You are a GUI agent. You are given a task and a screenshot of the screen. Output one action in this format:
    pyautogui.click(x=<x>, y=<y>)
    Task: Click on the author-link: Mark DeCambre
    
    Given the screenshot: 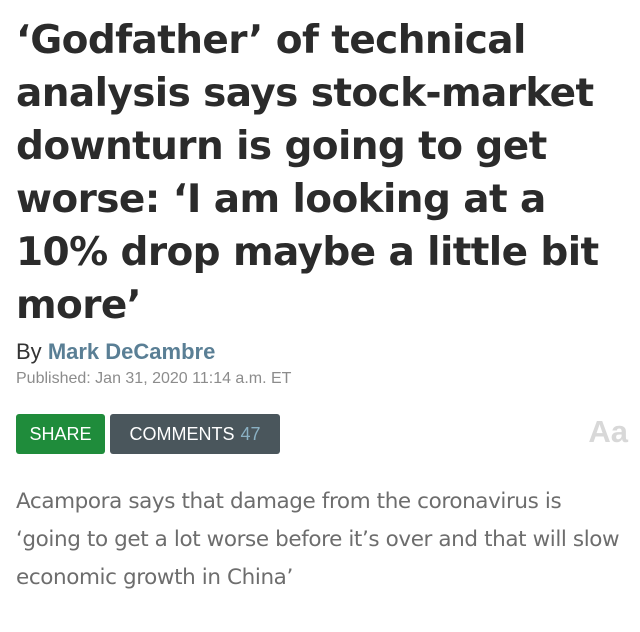 What is the action you would take?
    pyautogui.click(x=132, y=351)
    